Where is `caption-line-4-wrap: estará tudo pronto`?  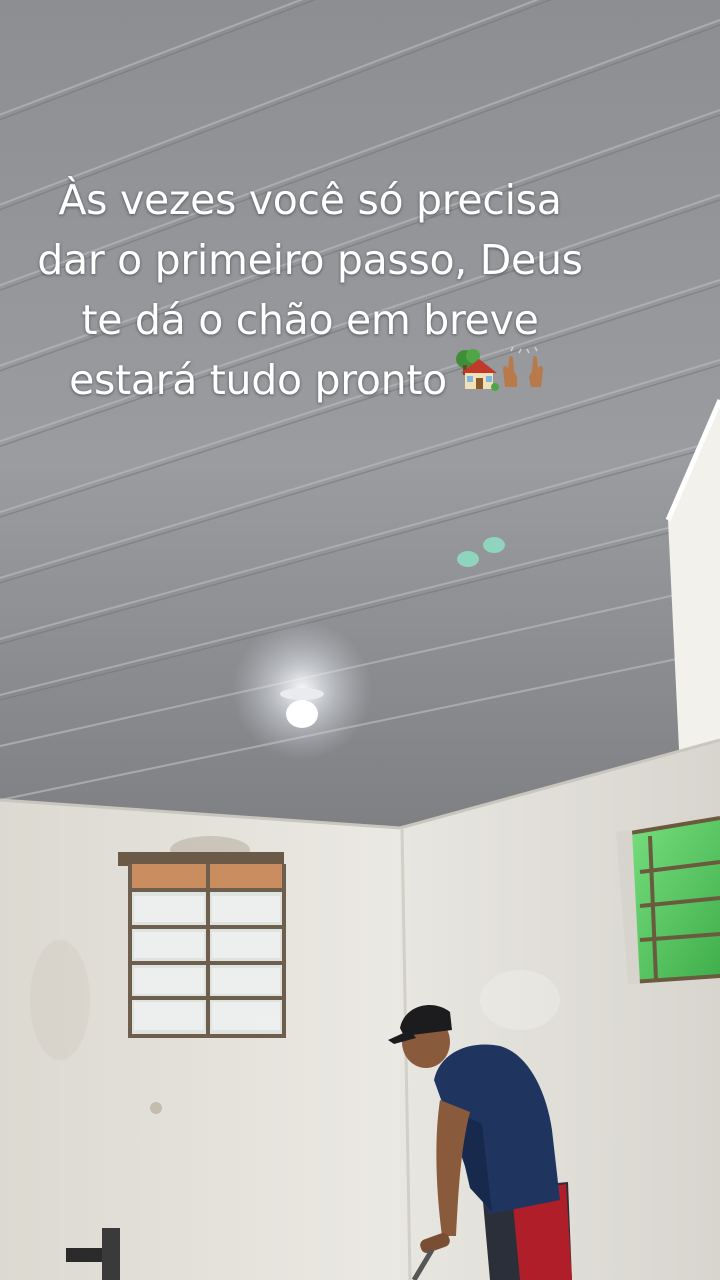 caption-line-4-wrap: estará tudo pronto is located at coordinates (310, 379).